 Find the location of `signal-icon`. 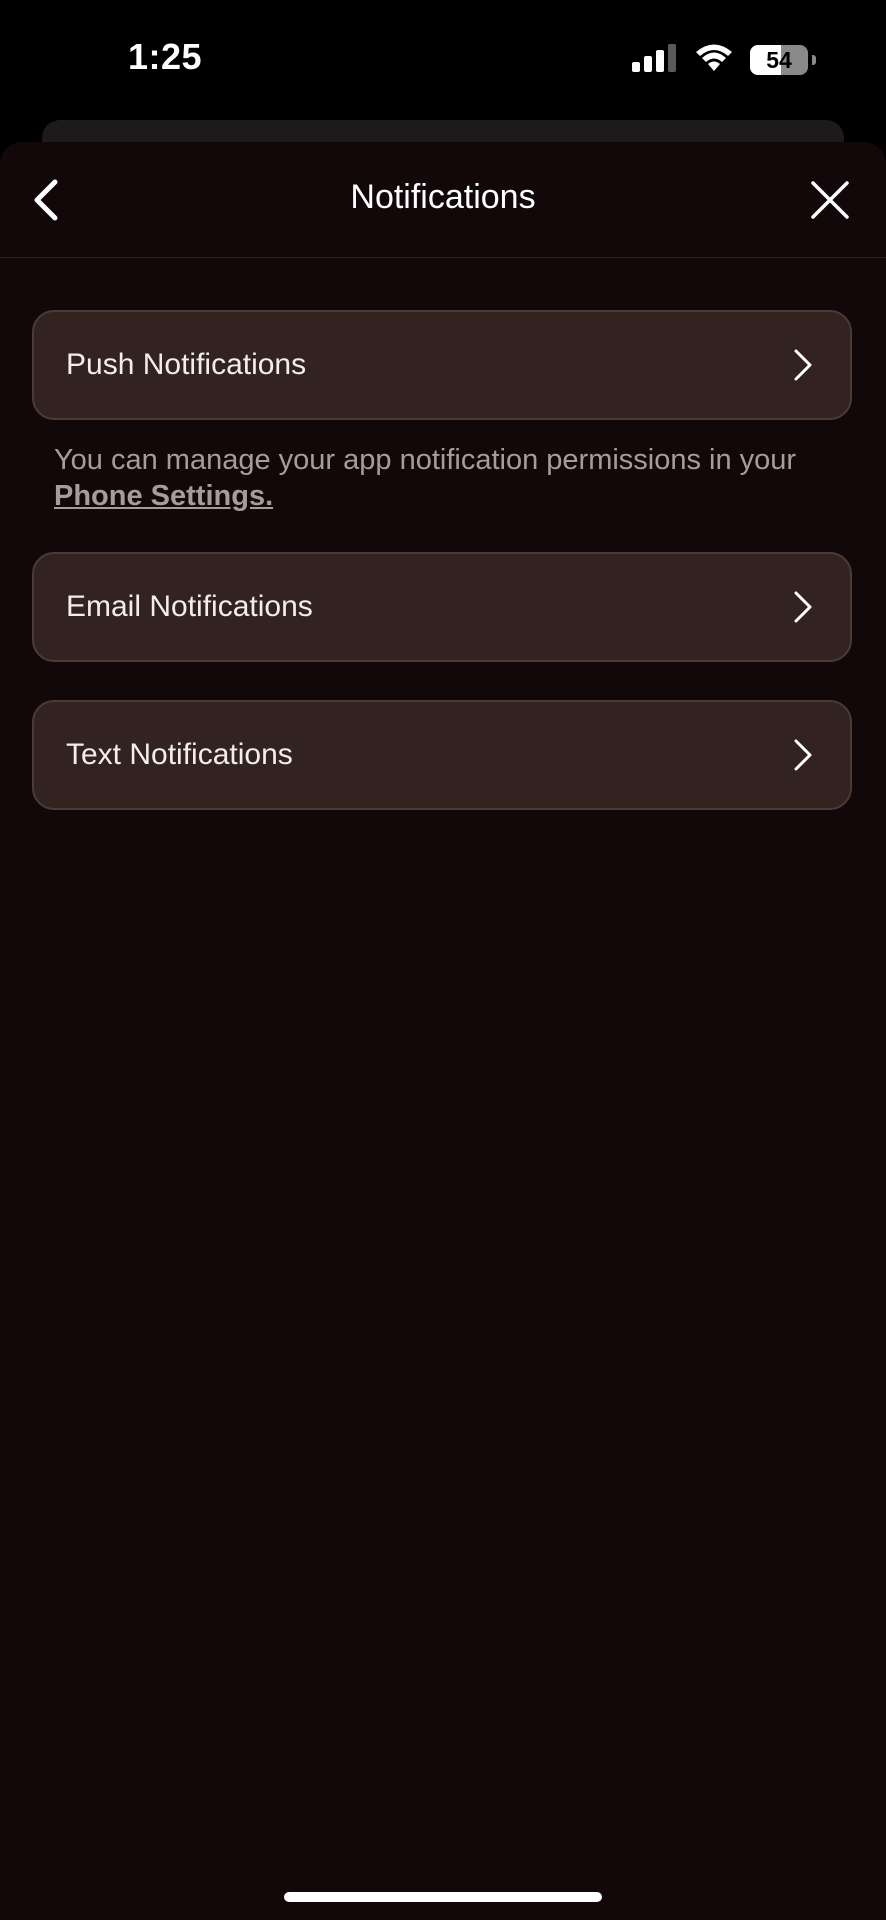

signal-icon is located at coordinates (655, 60).